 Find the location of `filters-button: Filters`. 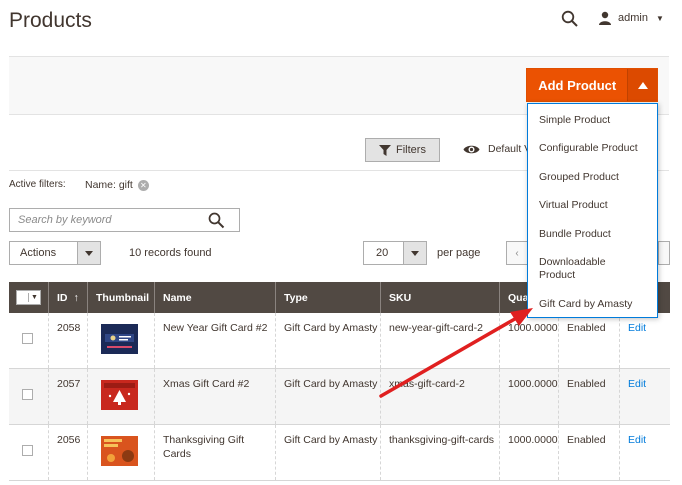

filters-button: Filters is located at coordinates (402, 150).